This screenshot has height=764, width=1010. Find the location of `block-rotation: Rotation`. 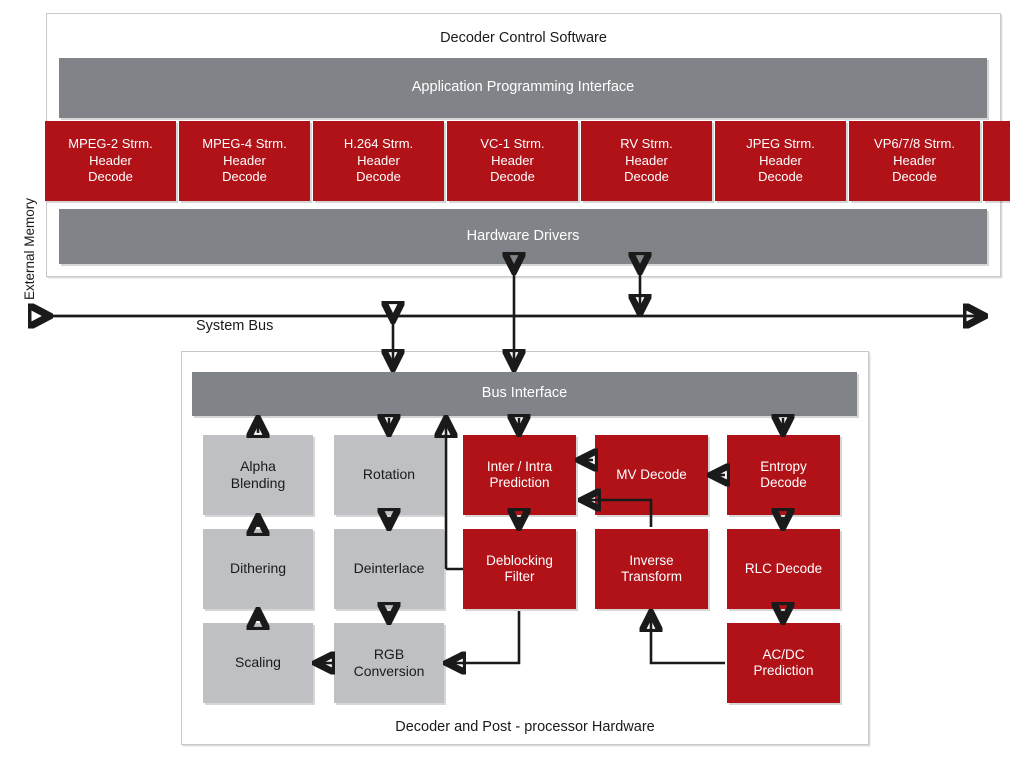

block-rotation: Rotation is located at coordinates (389, 475).